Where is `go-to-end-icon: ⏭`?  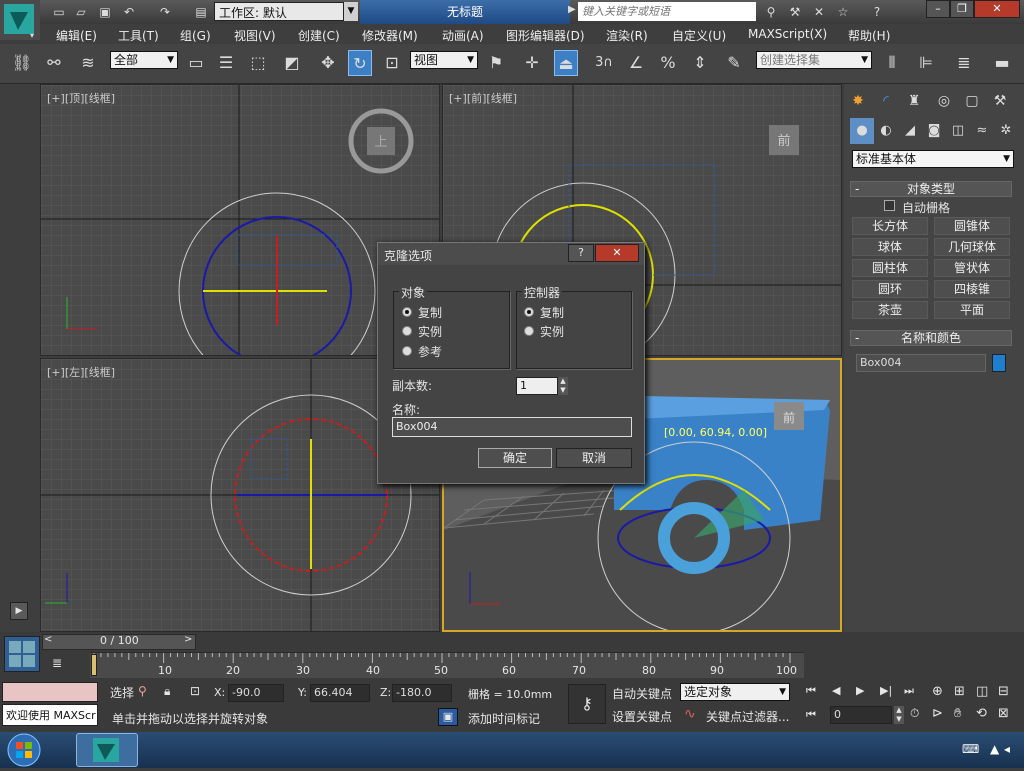 go-to-end-icon: ⏭ is located at coordinates (909, 691).